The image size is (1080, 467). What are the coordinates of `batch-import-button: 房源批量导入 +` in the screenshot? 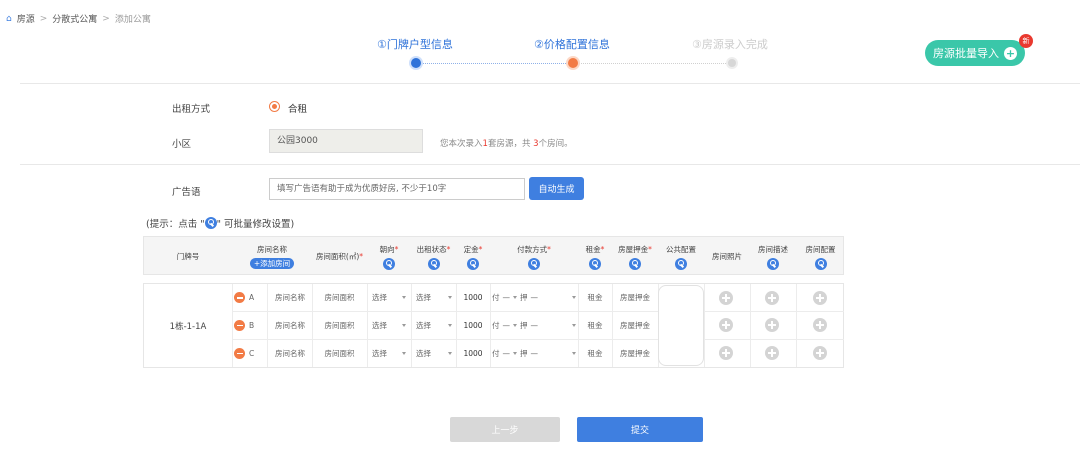 It's located at (975, 53).